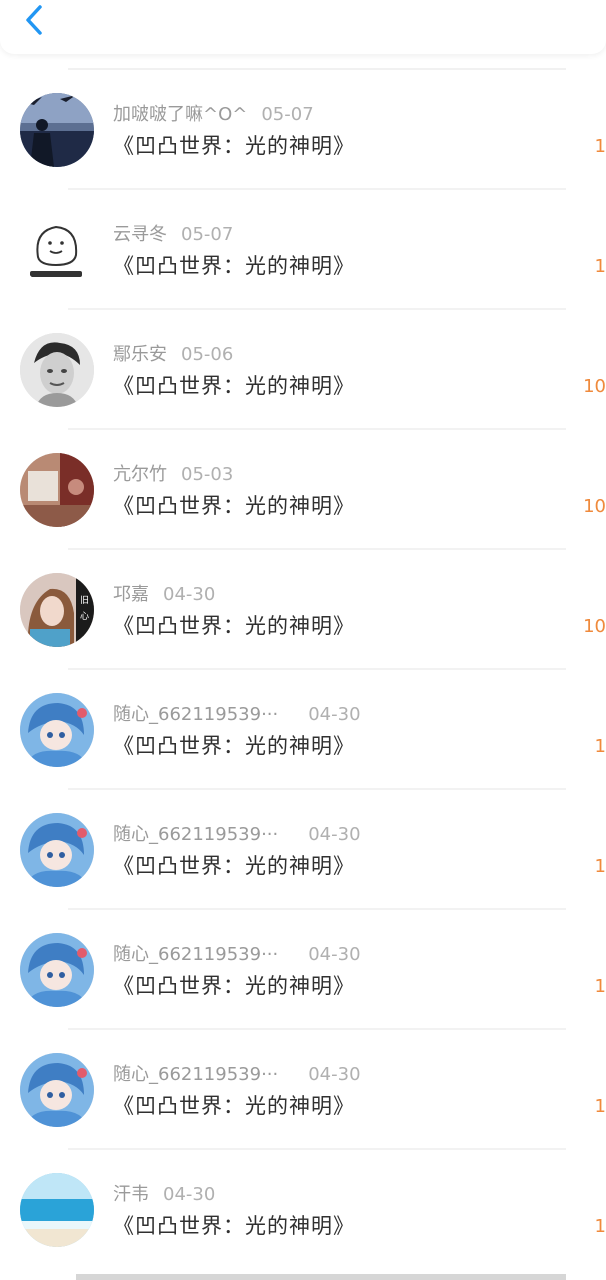  Describe the element at coordinates (131, 1194) in the screenshot. I see `user-name: 汗韦` at that location.